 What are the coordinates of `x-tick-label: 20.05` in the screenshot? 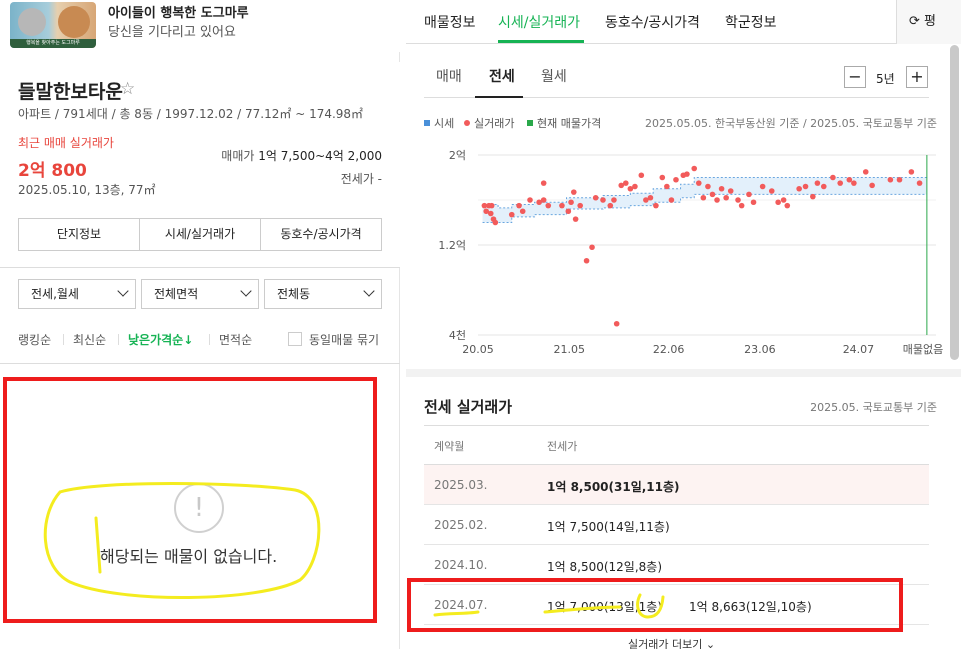 It's located at (478, 349).